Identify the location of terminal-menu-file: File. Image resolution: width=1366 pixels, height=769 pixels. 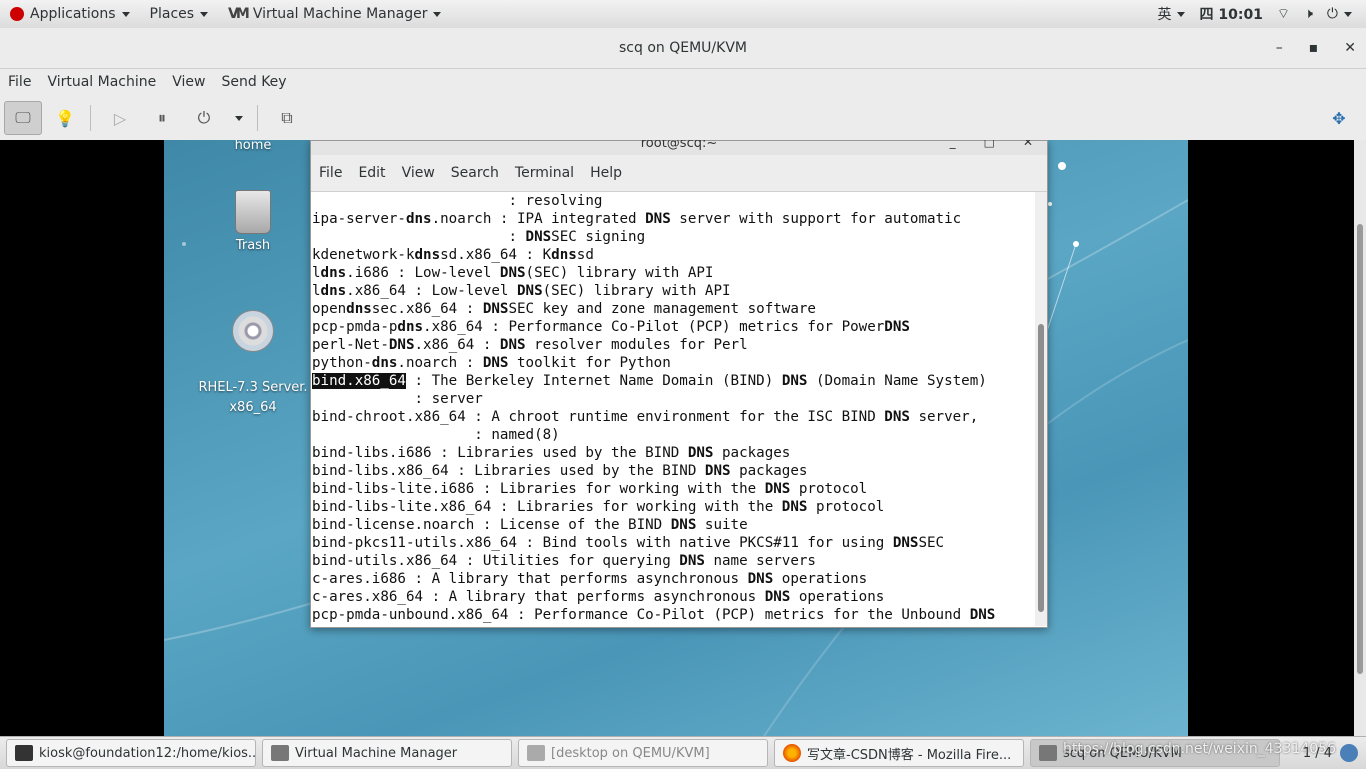
(330, 173).